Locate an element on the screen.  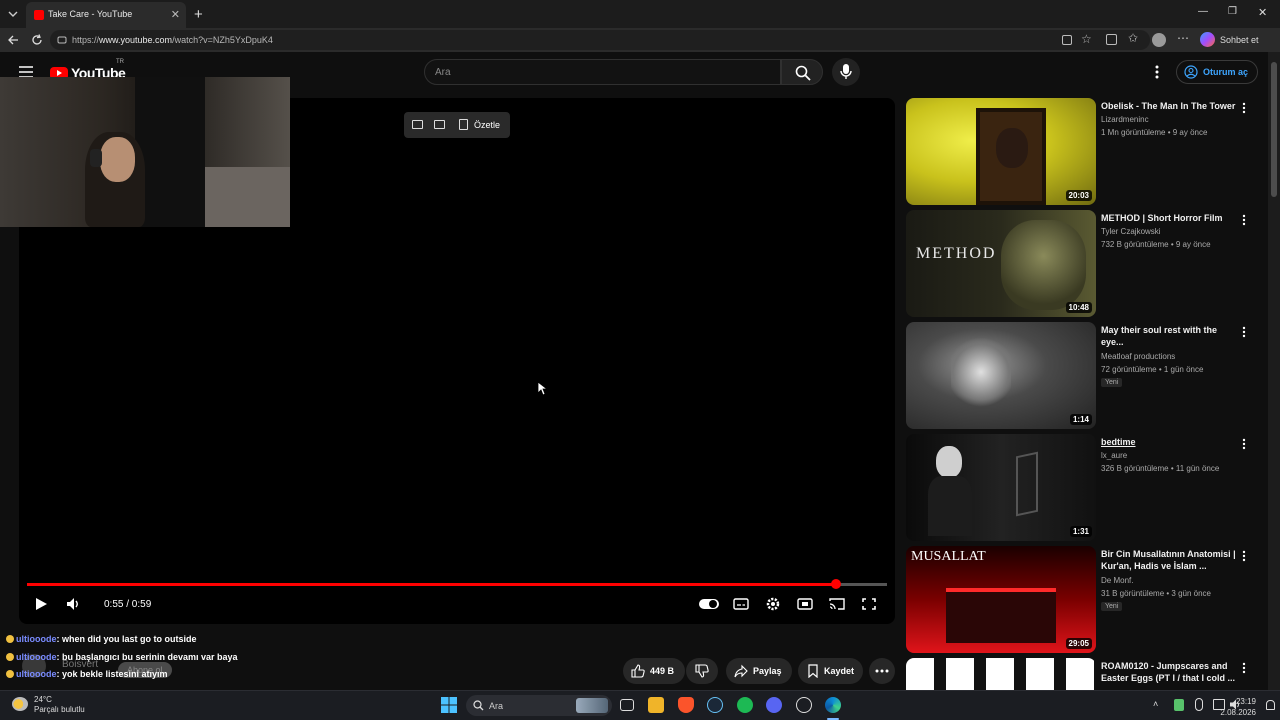
video-title: Obelisk - The Man In The Tower is located at coordinates (1168, 106).